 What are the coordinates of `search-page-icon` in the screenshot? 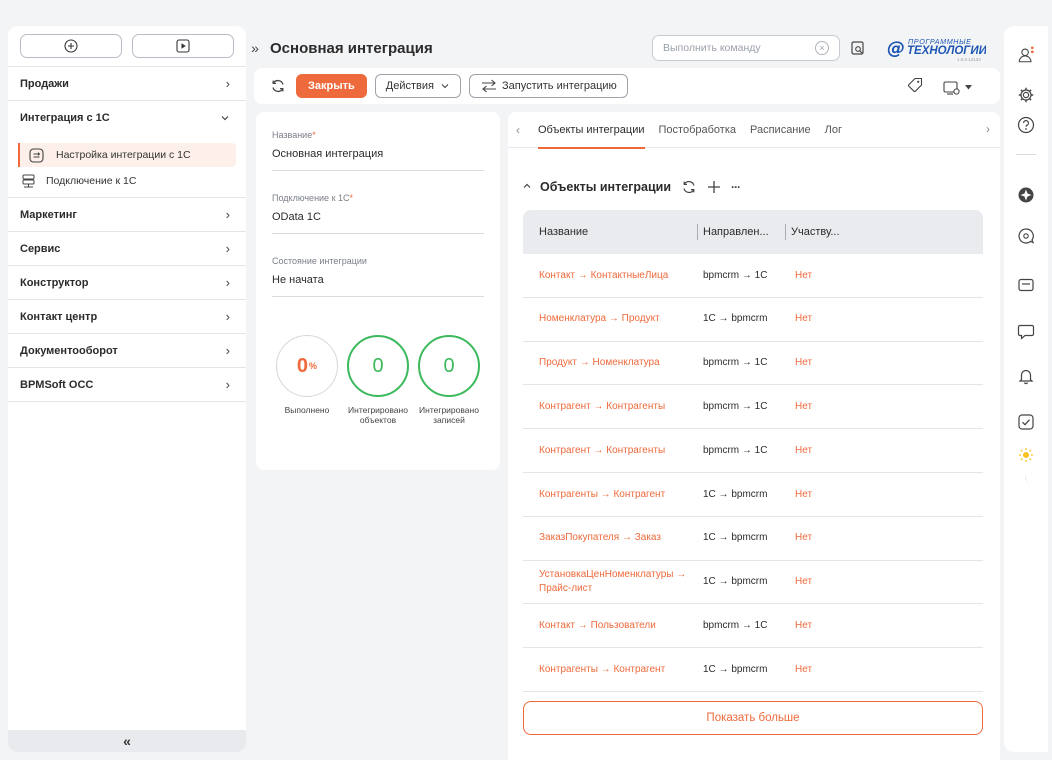 It's located at (858, 50).